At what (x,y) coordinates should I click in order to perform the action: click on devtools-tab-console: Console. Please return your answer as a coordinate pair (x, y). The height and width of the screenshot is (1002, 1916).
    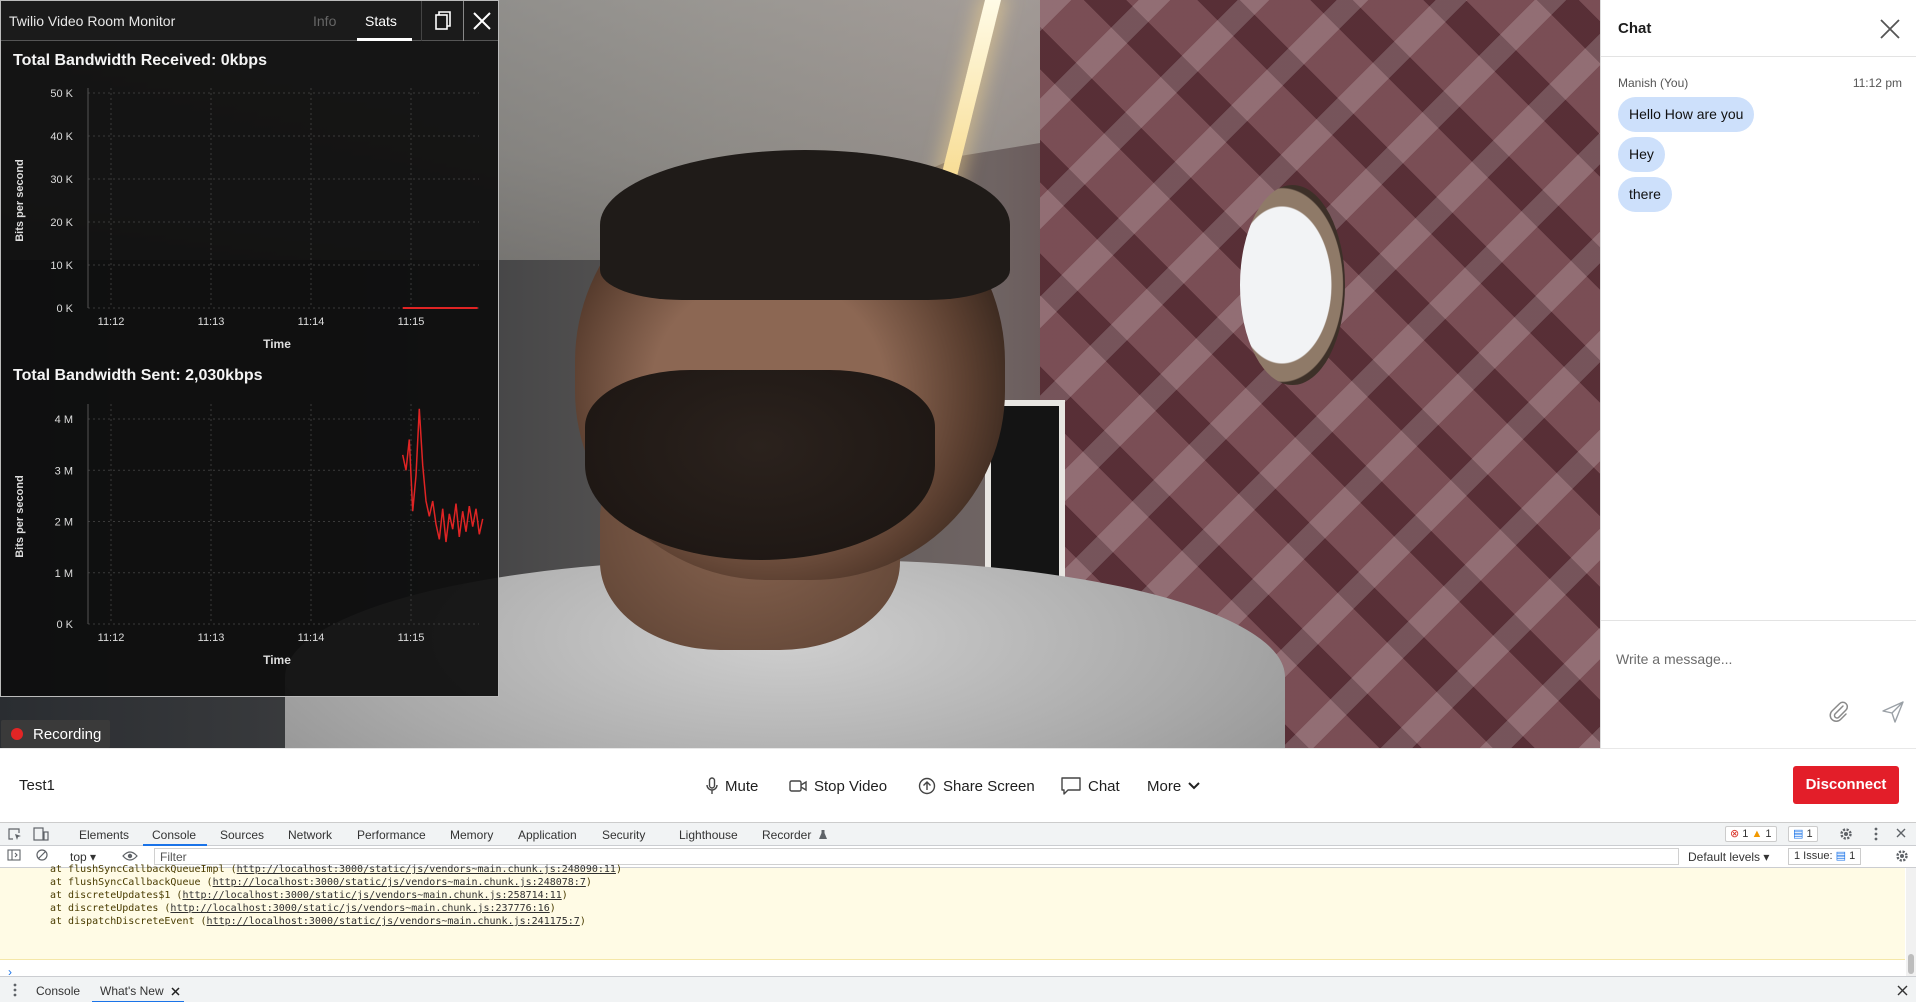
    Looking at the image, I should click on (174, 835).